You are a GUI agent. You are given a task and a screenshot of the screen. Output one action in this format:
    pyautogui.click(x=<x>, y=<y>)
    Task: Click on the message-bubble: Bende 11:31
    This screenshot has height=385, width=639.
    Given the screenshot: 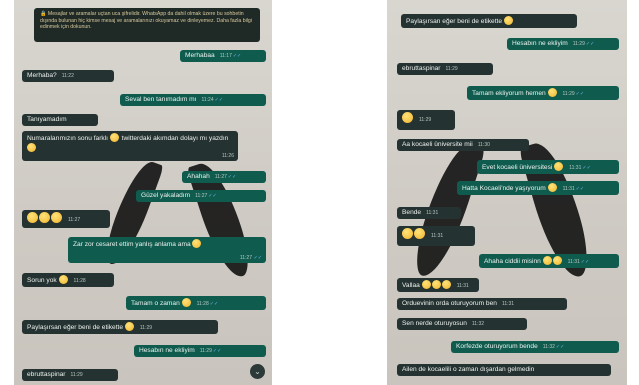 What is the action you would take?
    pyautogui.click(x=429, y=213)
    